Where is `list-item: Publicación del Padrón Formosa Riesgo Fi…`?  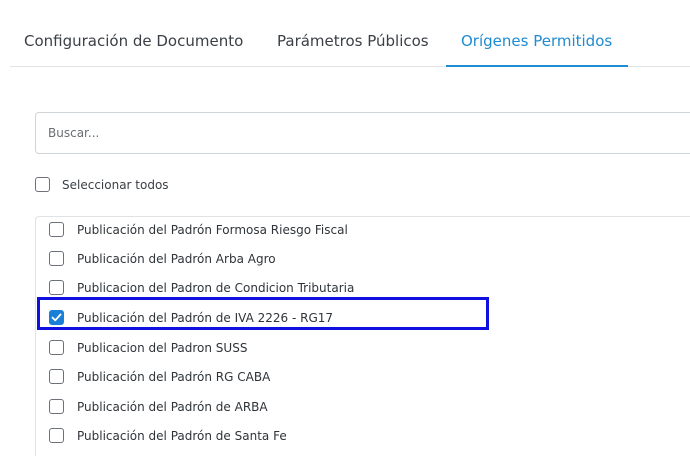
list-item: Publicación del Padrón Formosa Riesgo Fi… is located at coordinates (363, 233).